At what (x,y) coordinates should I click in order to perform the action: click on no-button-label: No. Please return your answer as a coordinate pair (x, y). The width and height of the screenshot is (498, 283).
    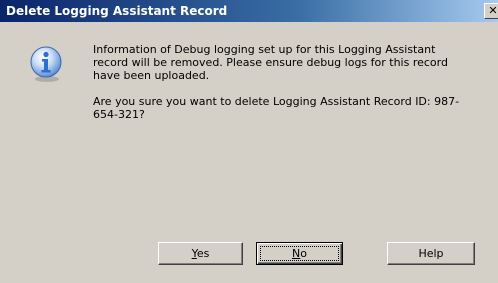
    Looking at the image, I should click on (299, 253).